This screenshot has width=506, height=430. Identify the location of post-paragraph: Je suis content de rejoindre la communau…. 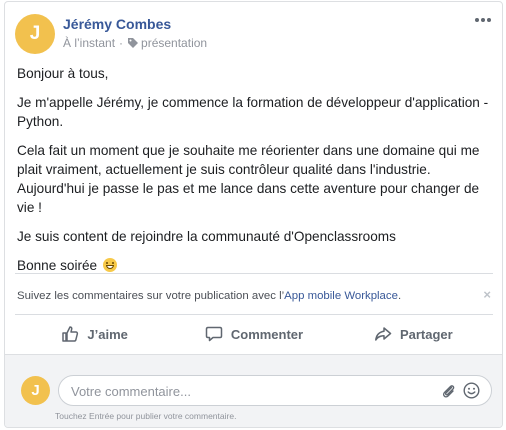
(206, 236).